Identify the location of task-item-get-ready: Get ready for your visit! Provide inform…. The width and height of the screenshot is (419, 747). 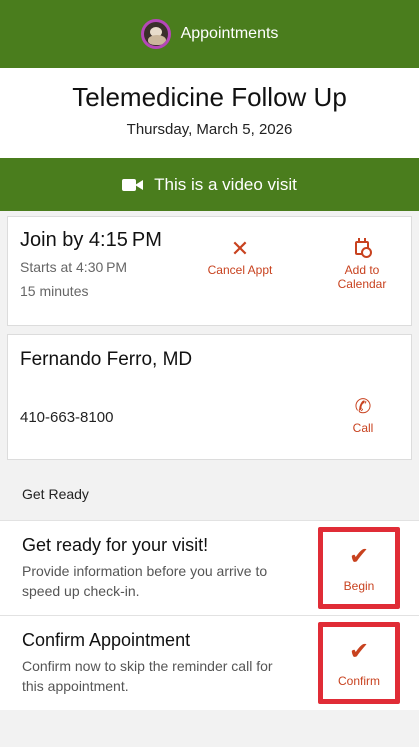
(209, 567).